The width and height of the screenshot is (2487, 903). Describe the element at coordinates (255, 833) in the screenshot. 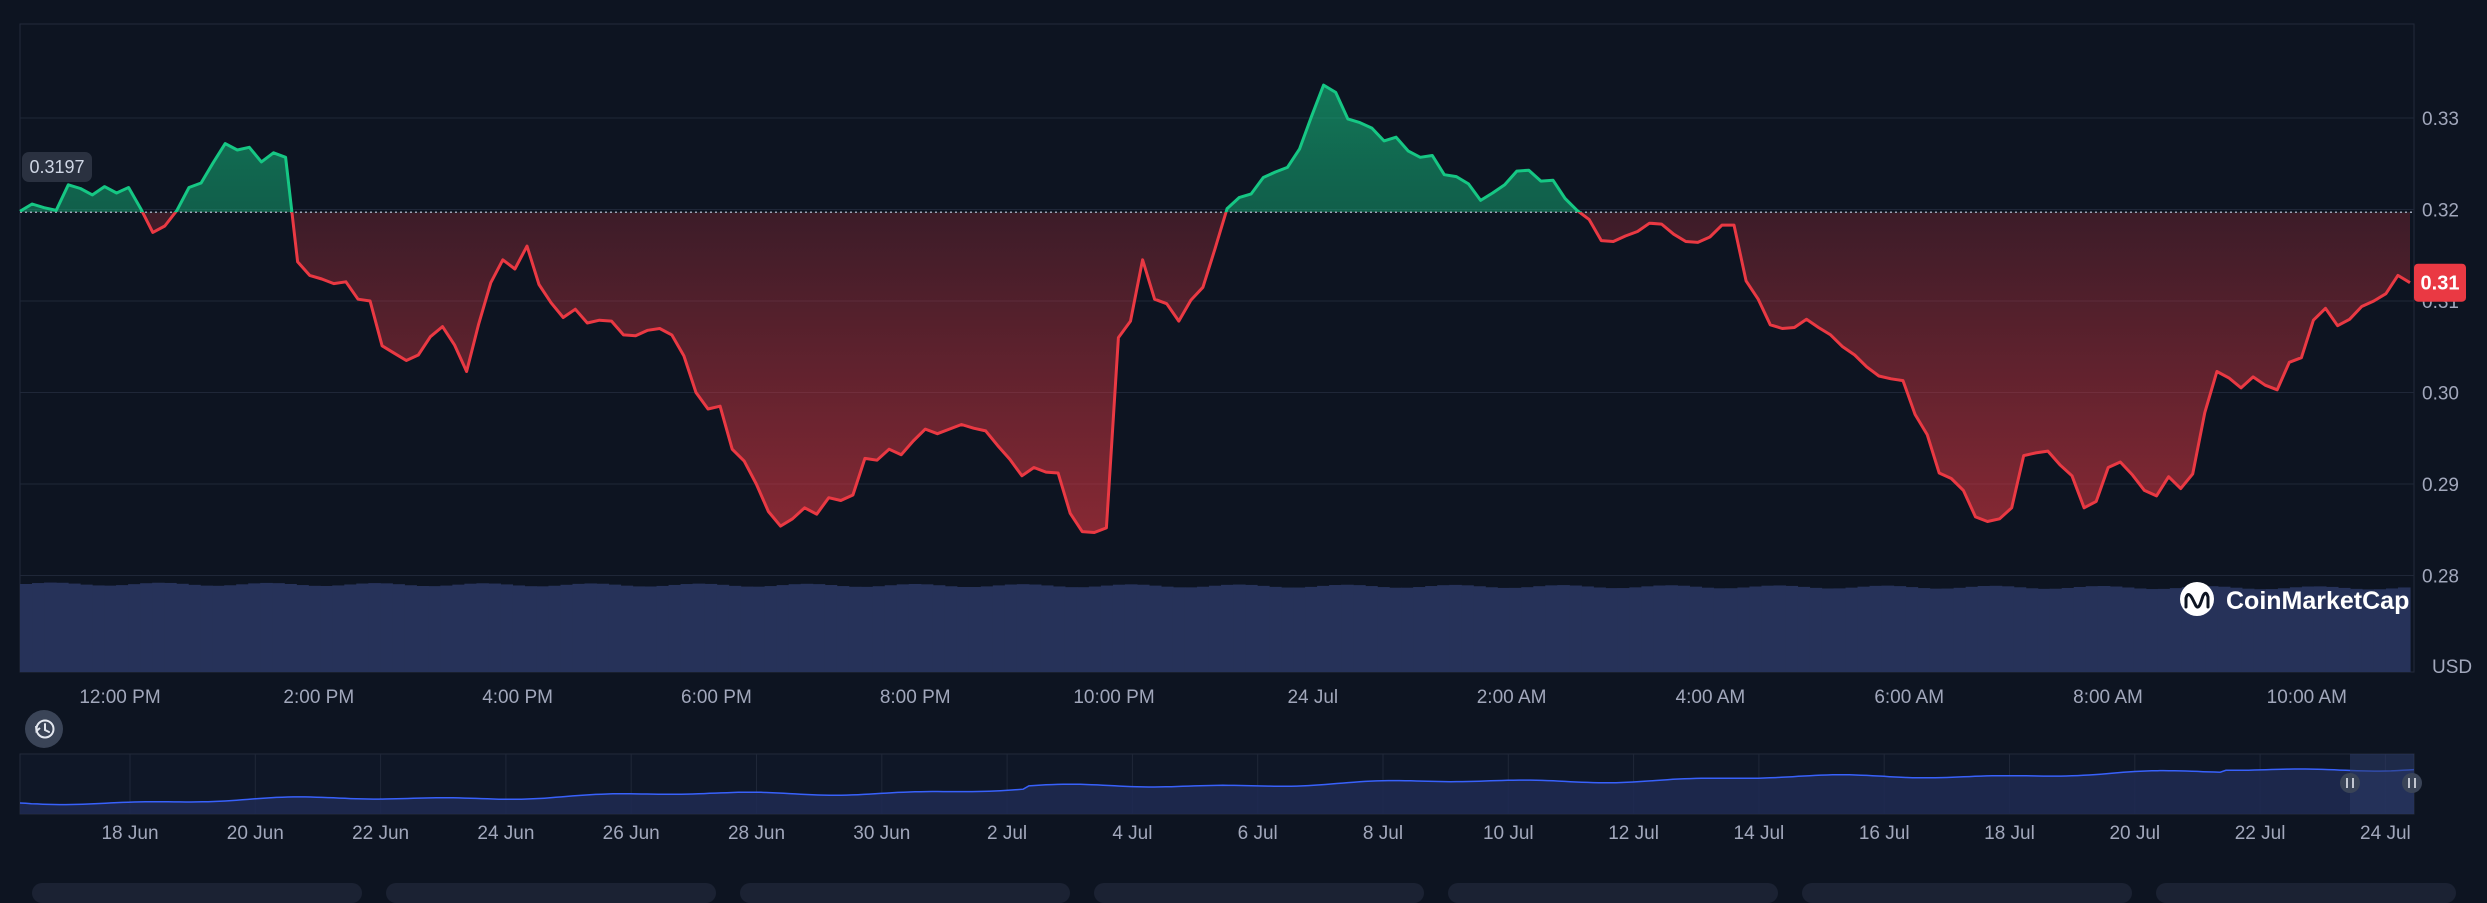

I see `navigator-tick-label: 20 Jun` at that location.